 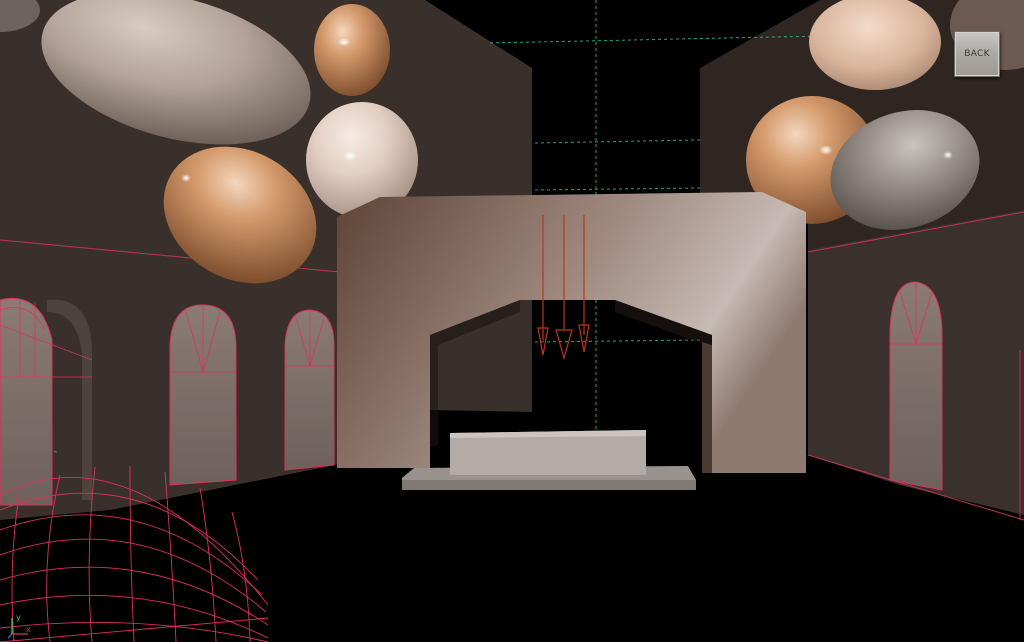 I want to click on back-button: BACK, so click(x=977, y=54).